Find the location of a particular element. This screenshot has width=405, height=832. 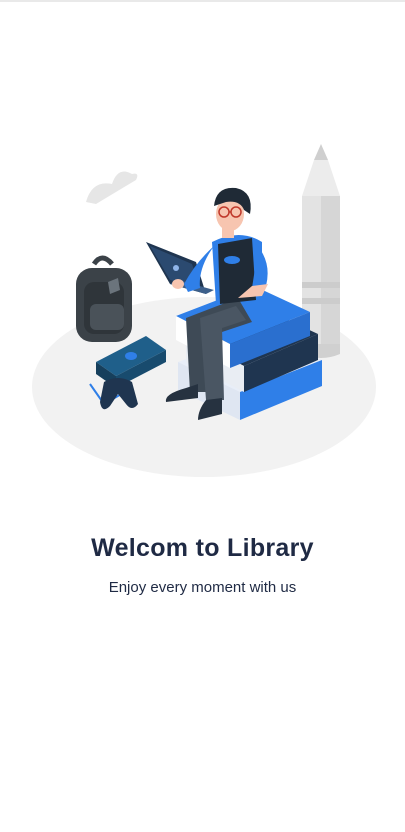

backpack-icon is located at coordinates (104, 298).